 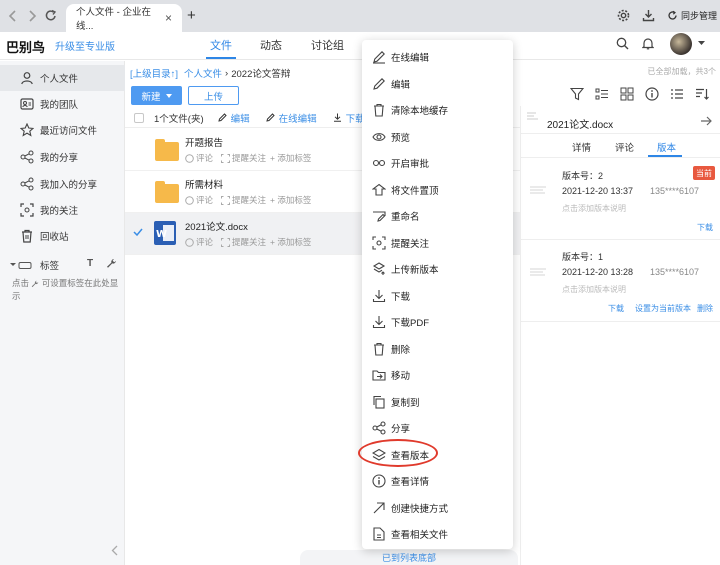 What do you see at coordinates (13, 16) in the screenshot?
I see `back-icon` at bounding box center [13, 16].